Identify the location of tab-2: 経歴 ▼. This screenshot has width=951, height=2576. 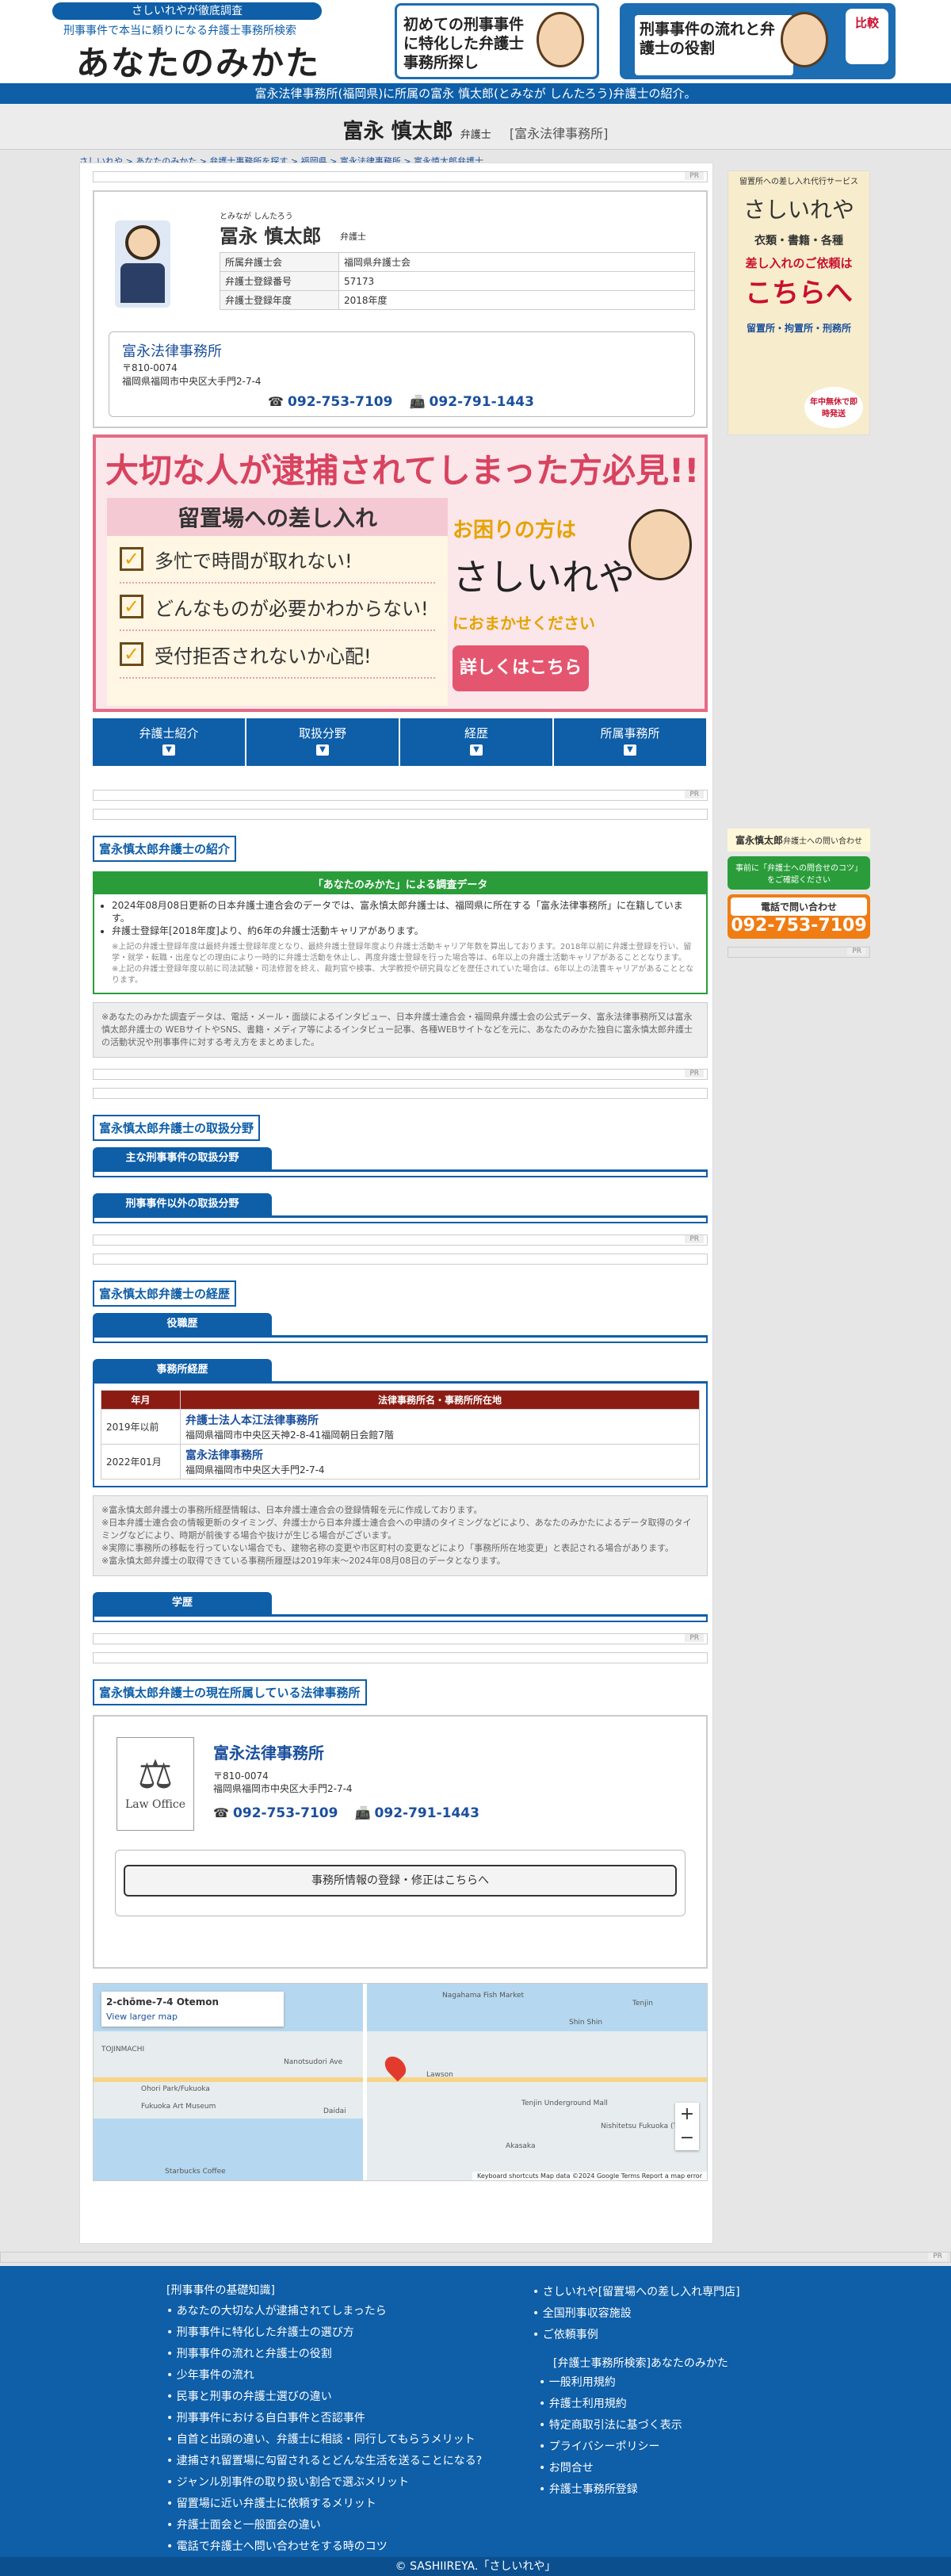
(477, 742).